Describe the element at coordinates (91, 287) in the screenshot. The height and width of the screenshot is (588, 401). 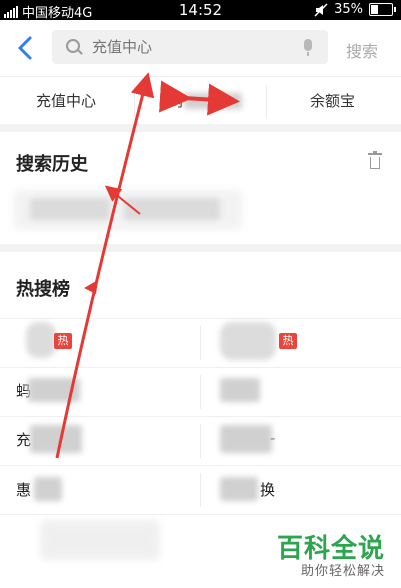
I see `annotation-hot-arrow` at that location.